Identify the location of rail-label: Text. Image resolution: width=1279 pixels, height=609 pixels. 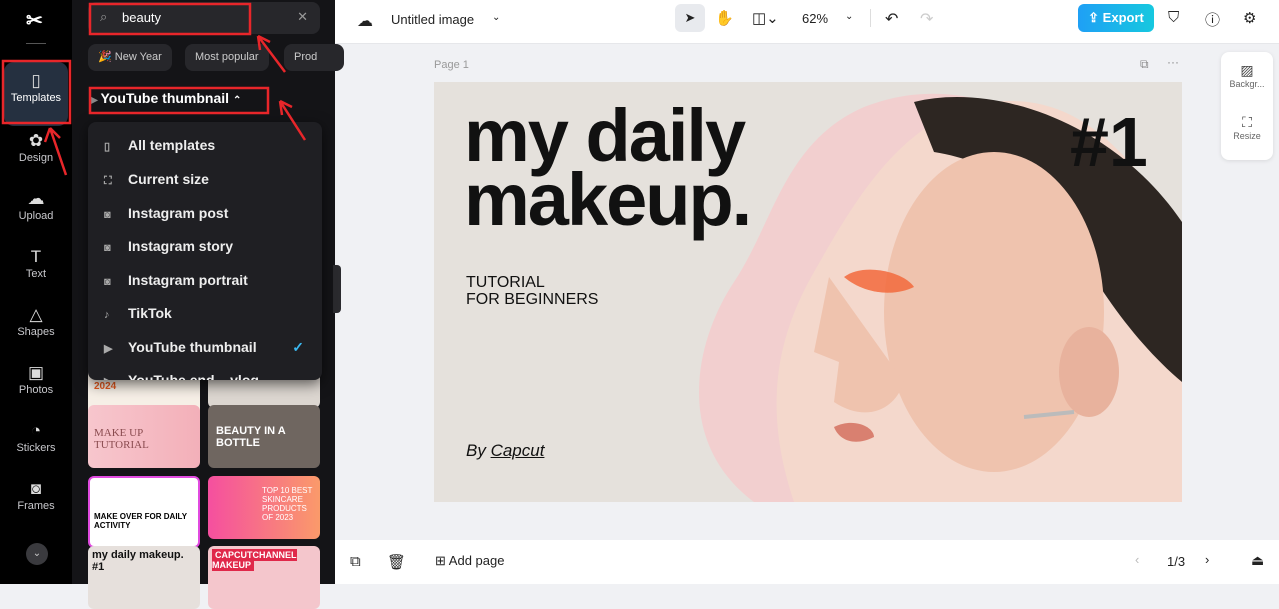
(36, 274).